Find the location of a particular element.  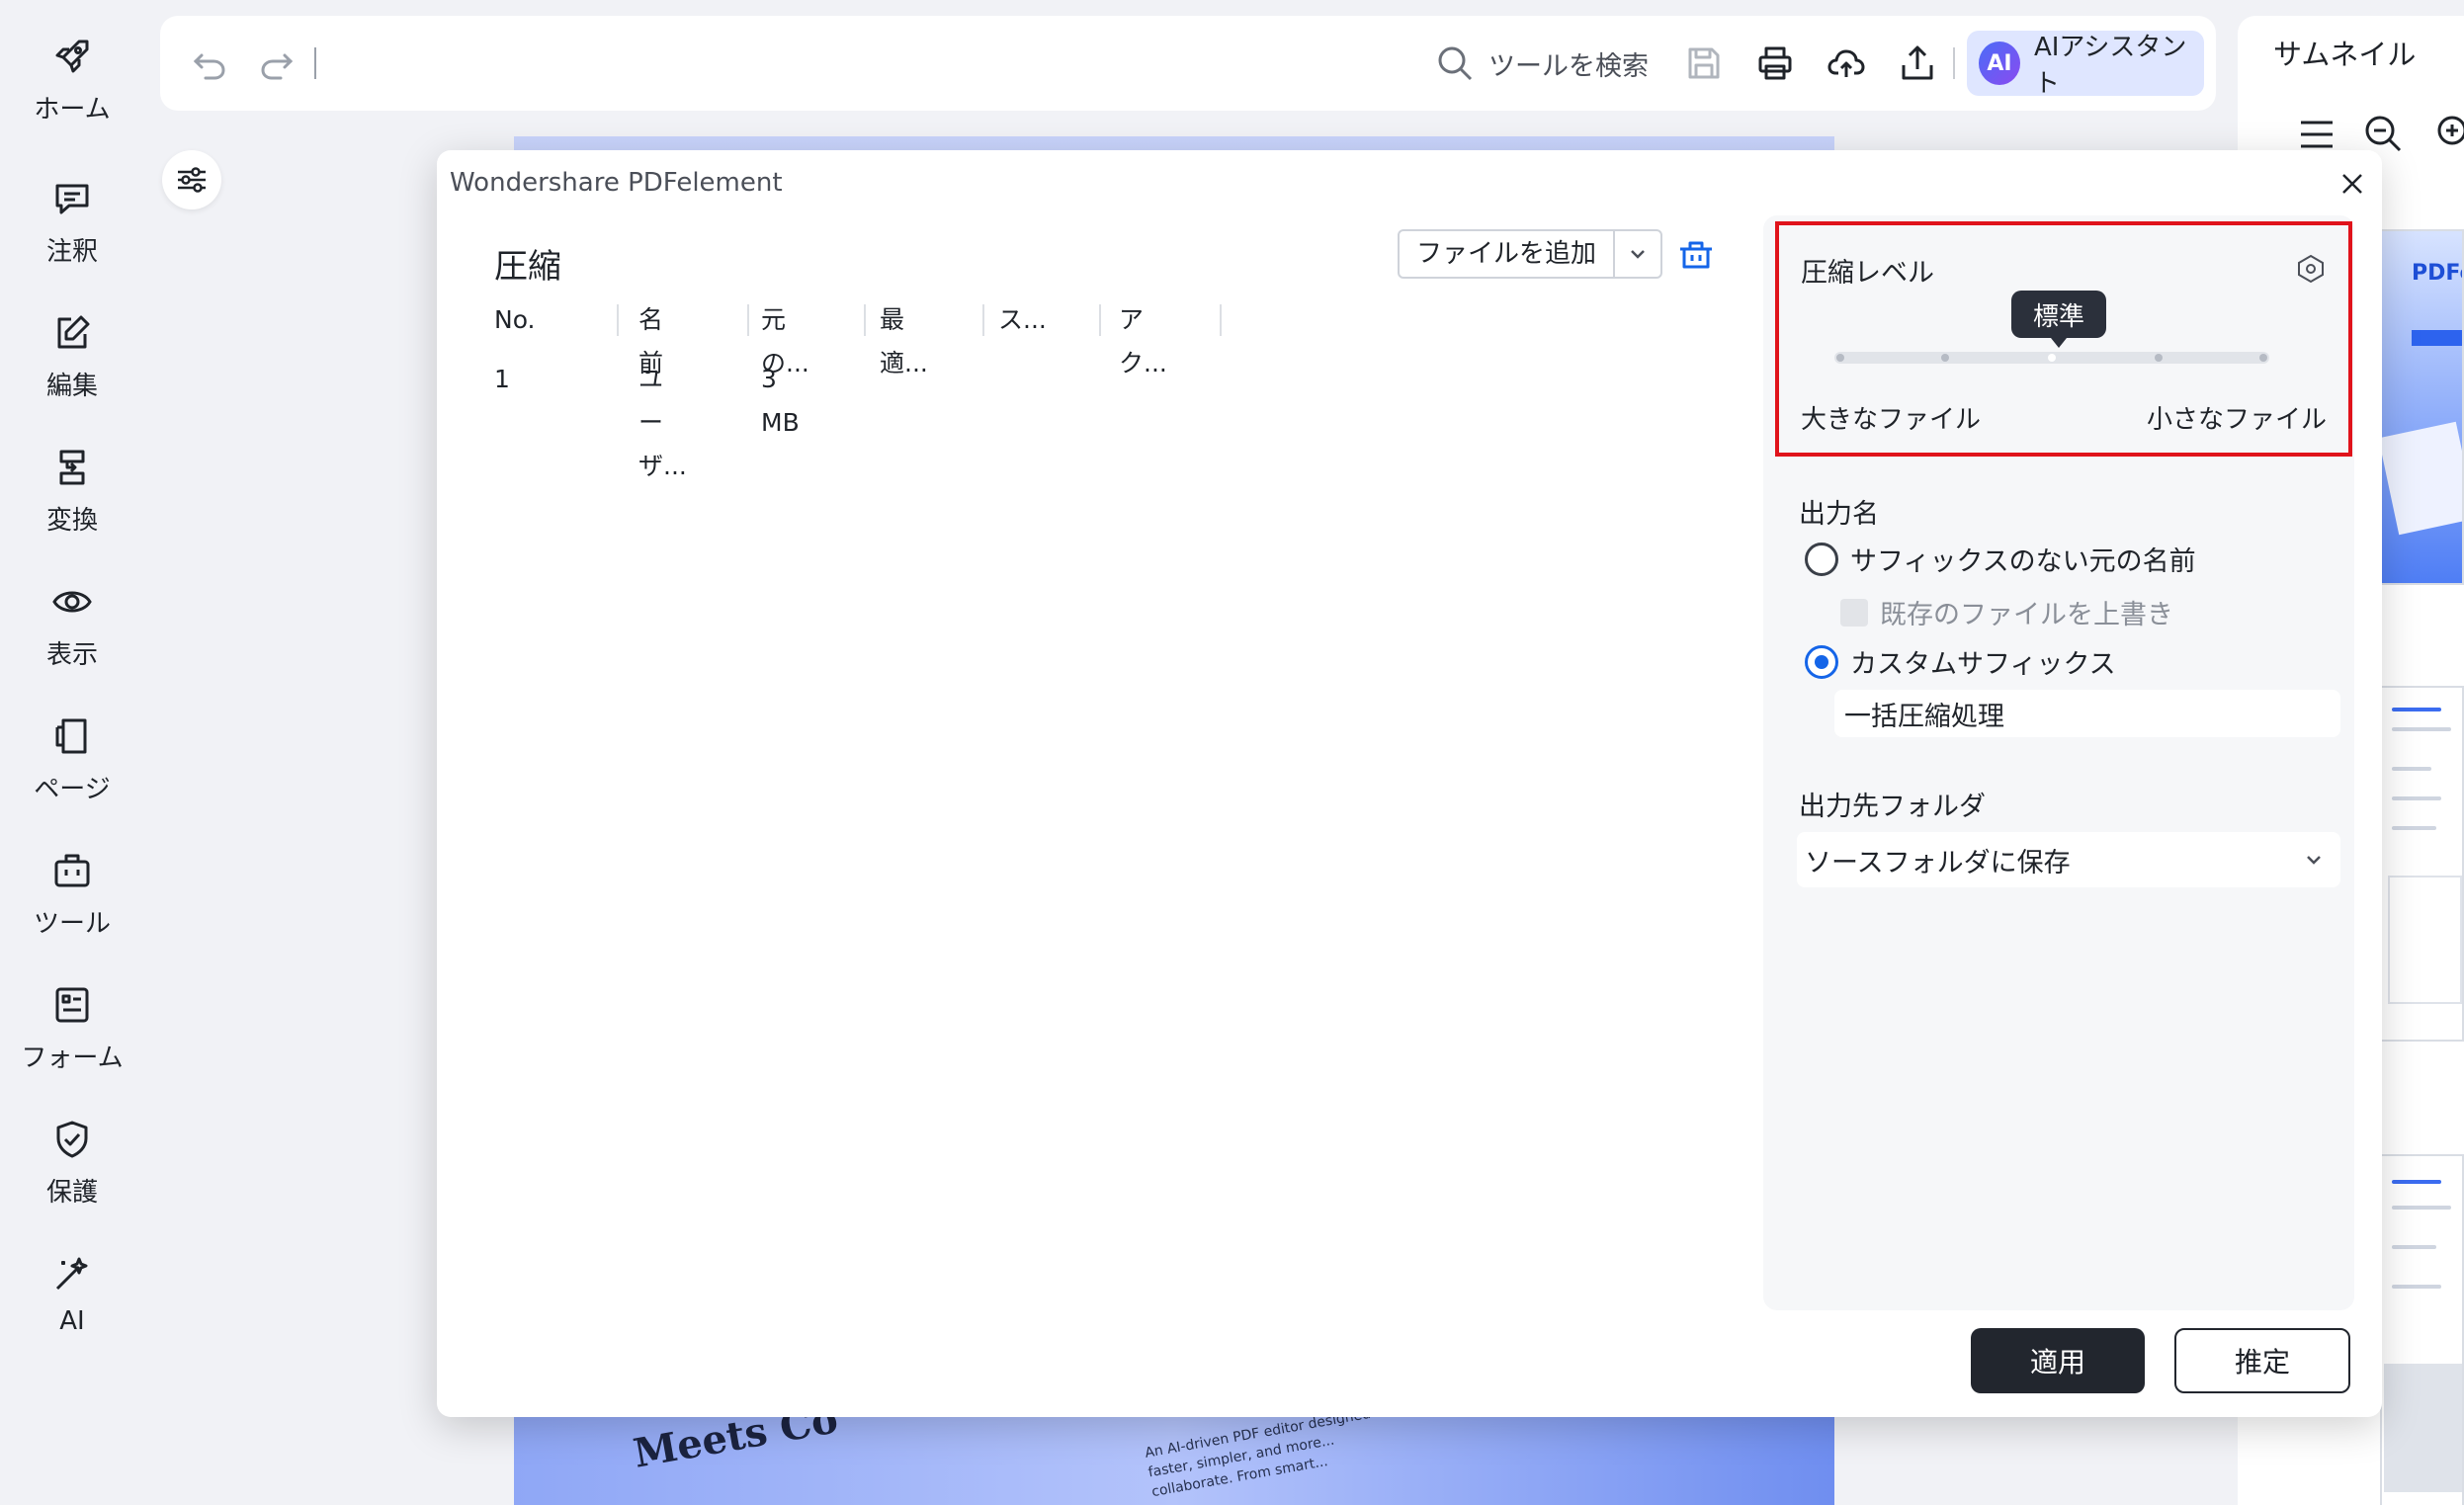

nav-ai: AI is located at coordinates (72, 1312).